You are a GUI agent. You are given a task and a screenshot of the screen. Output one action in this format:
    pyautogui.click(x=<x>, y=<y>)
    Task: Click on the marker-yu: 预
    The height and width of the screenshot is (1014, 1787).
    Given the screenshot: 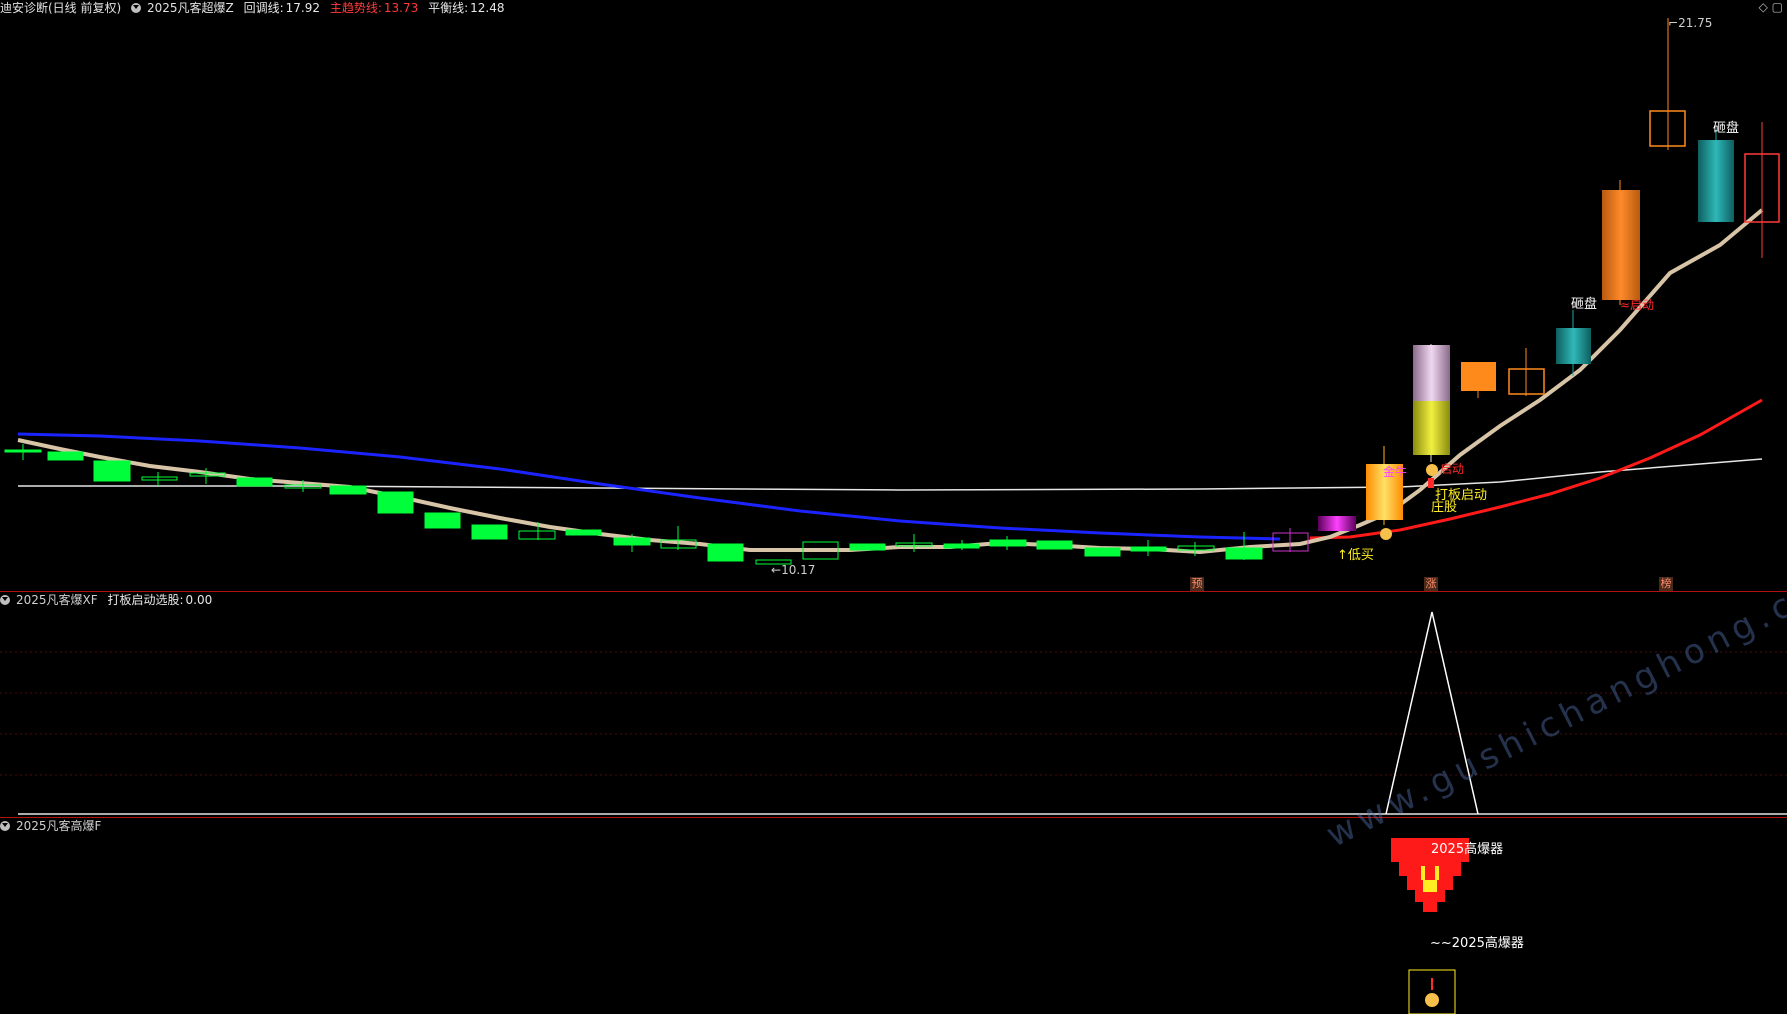 What is the action you would take?
    pyautogui.click(x=1197, y=584)
    